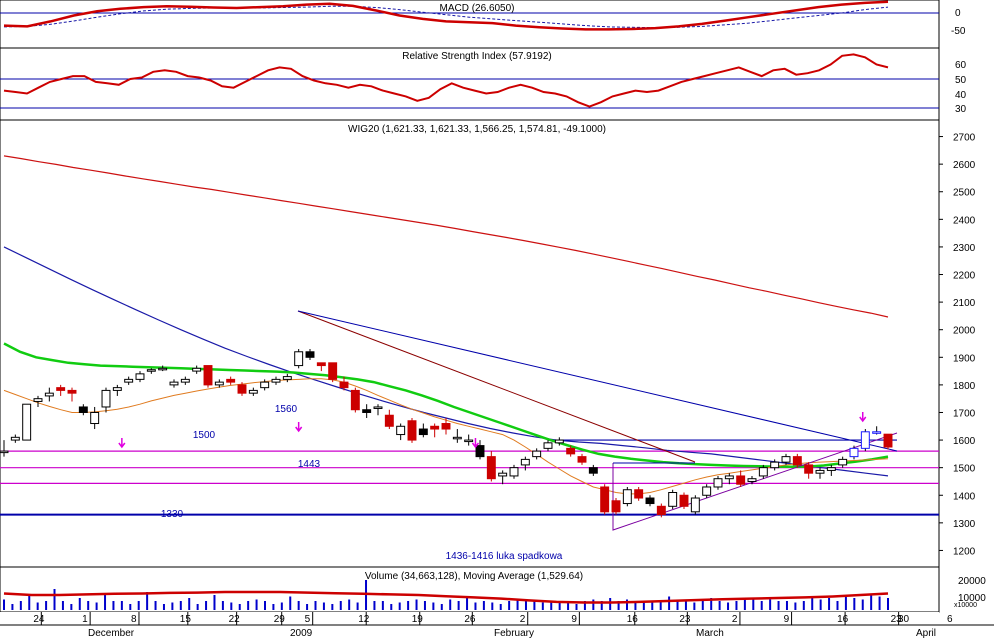 The width and height of the screenshot is (994, 638). I want to click on x-tick-label: 8, so click(134, 619).